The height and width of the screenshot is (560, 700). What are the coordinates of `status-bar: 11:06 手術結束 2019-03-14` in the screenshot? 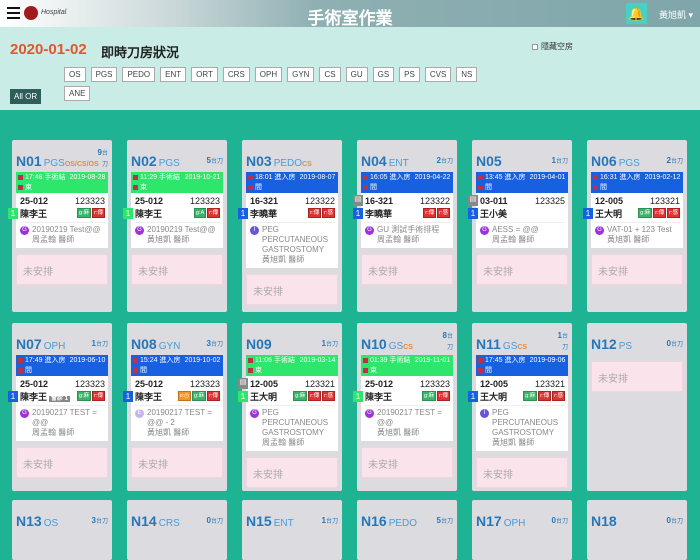 It's located at (292, 365).